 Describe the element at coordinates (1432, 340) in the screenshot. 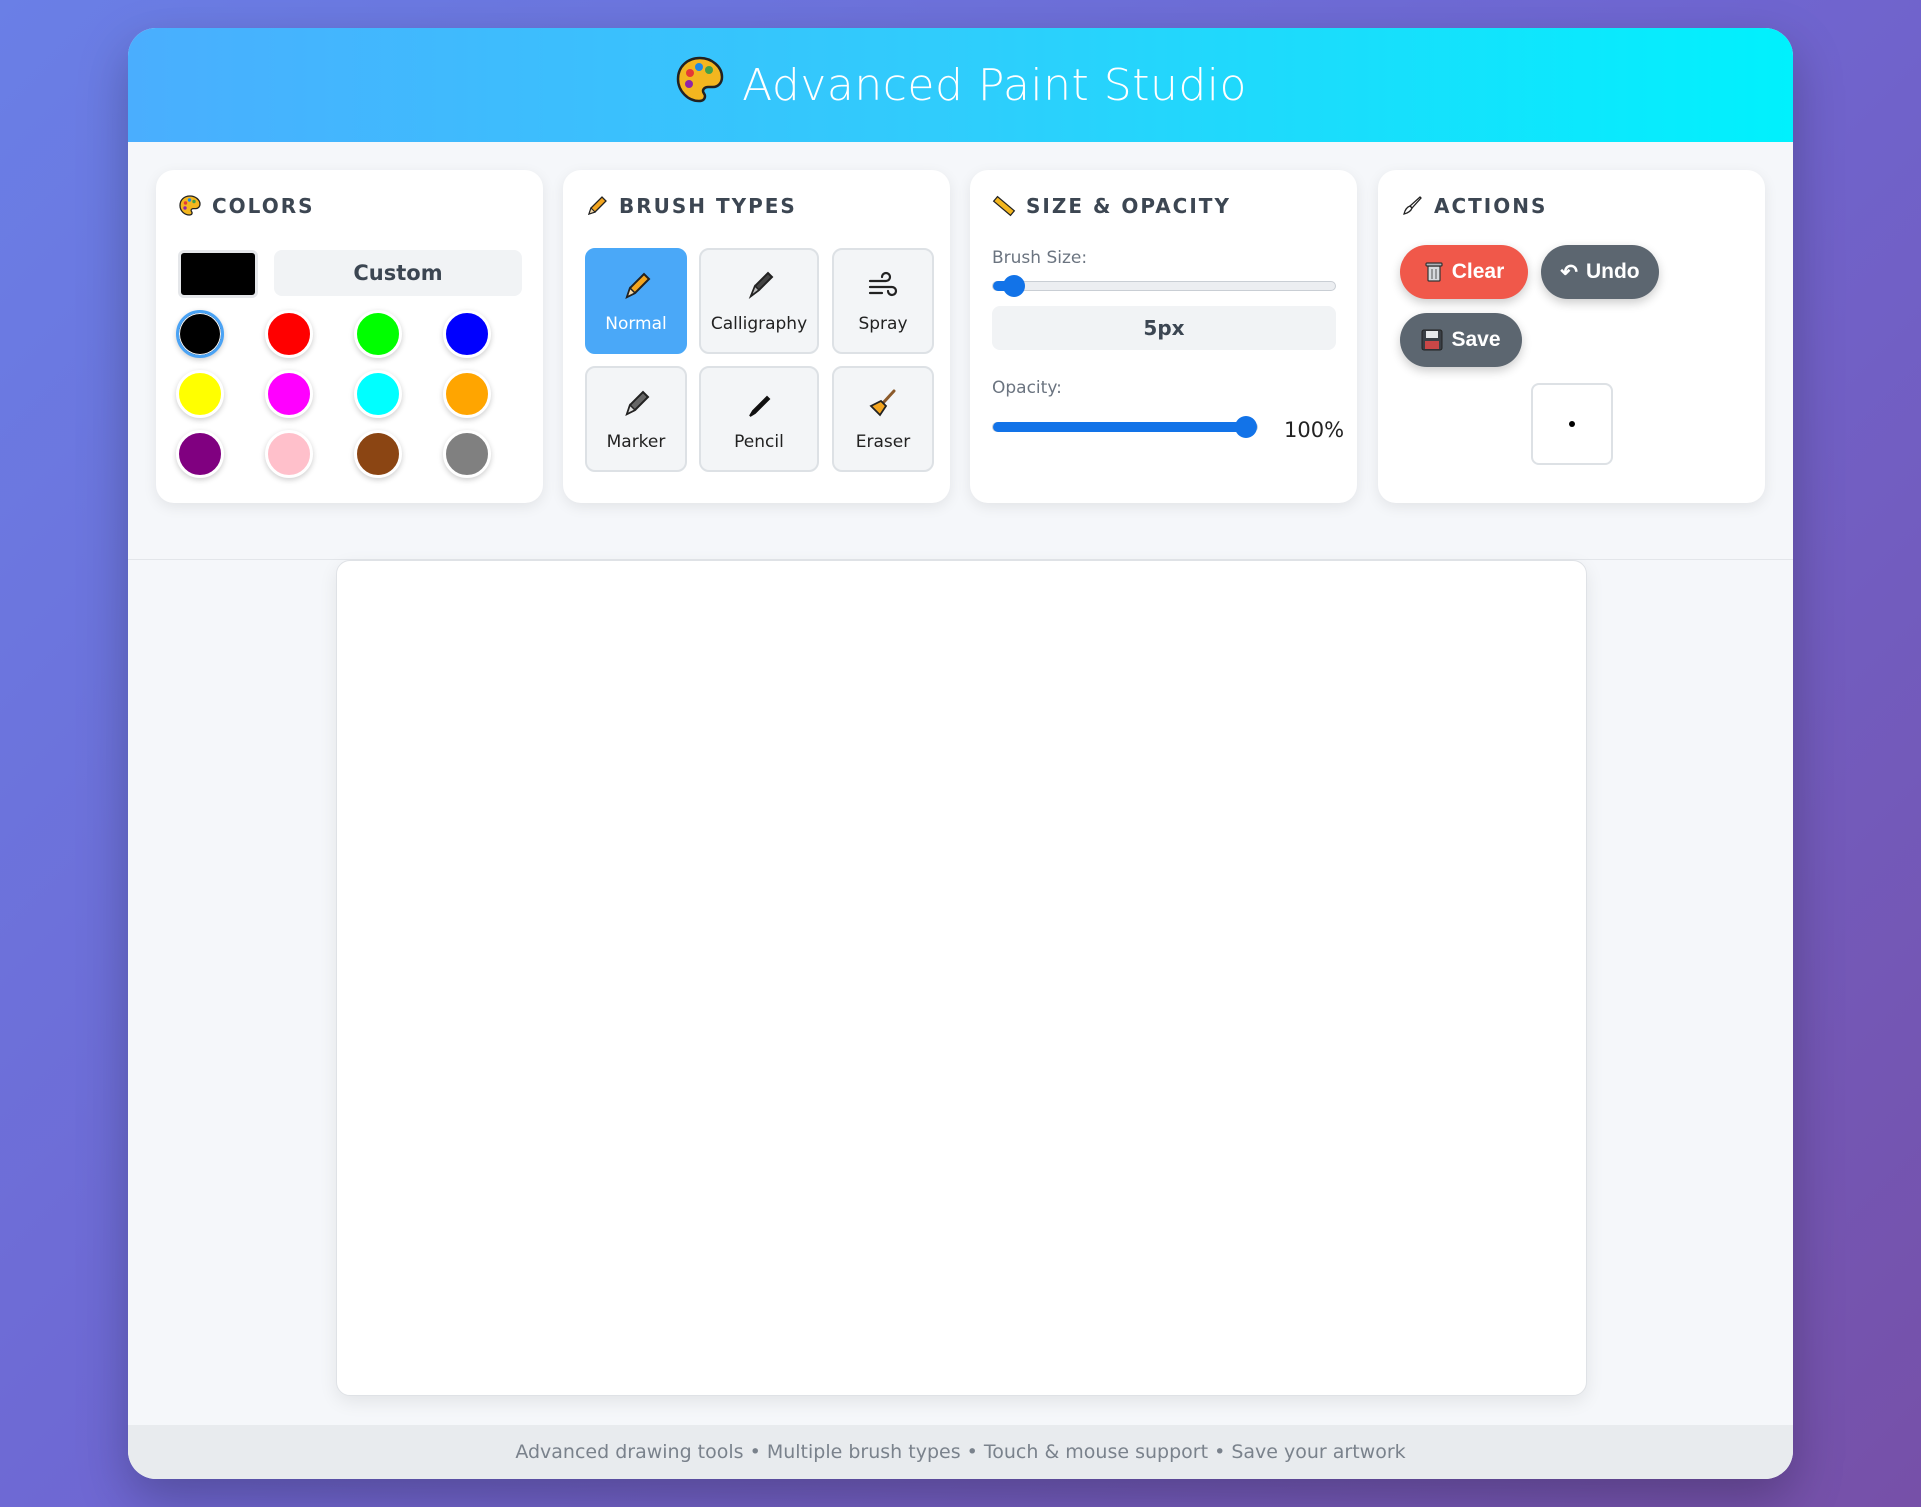

I see `floppy-disk-icon` at that location.